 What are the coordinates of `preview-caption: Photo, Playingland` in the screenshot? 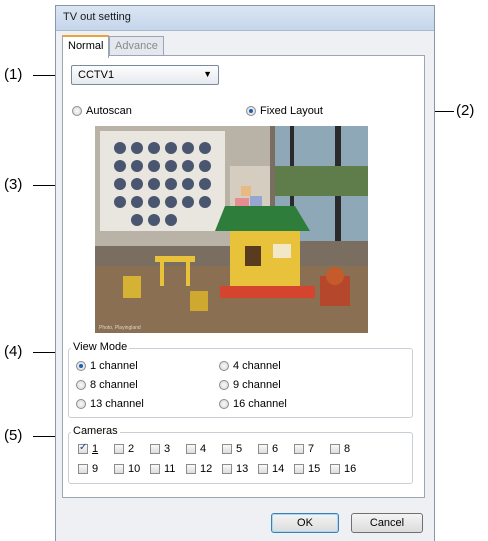 It's located at (120, 328).